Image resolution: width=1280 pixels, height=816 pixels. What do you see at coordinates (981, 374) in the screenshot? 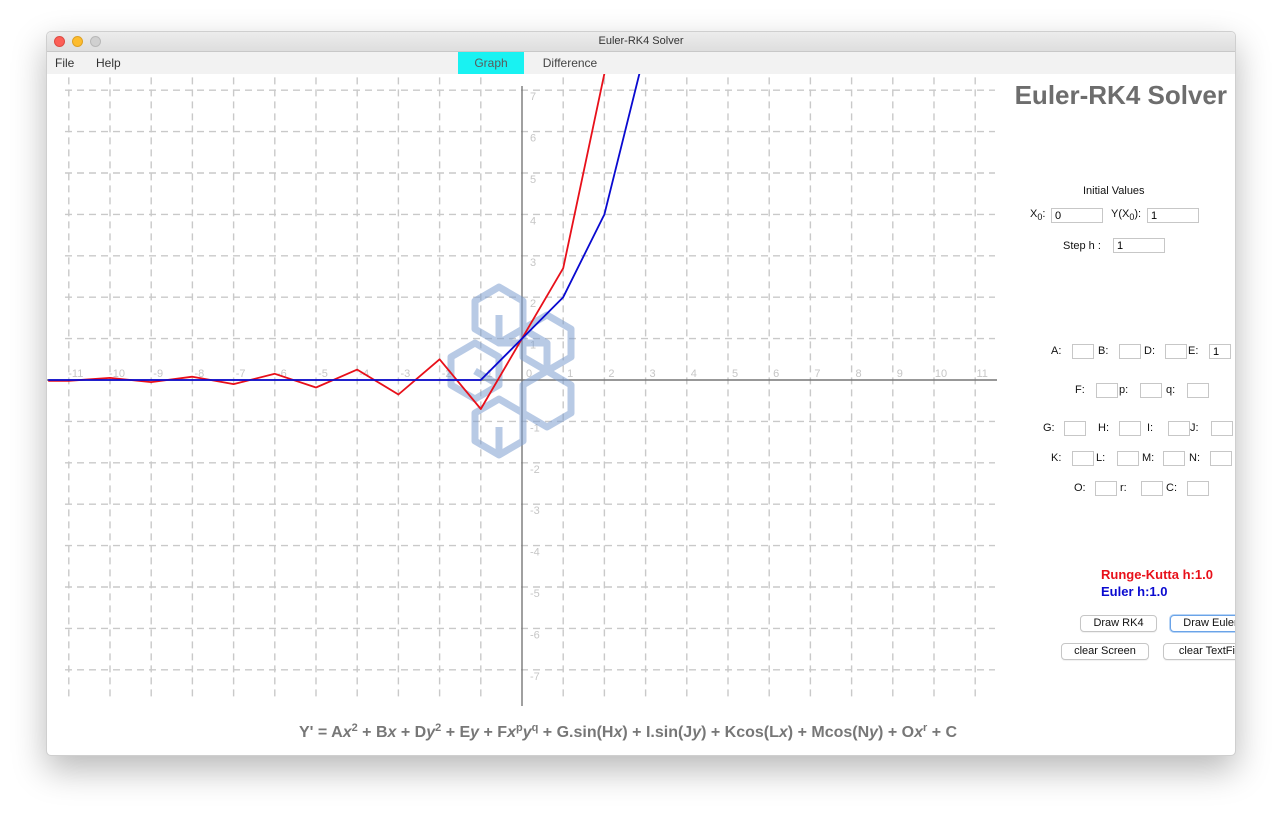
I see `x-tick-label: 11` at bounding box center [981, 374].